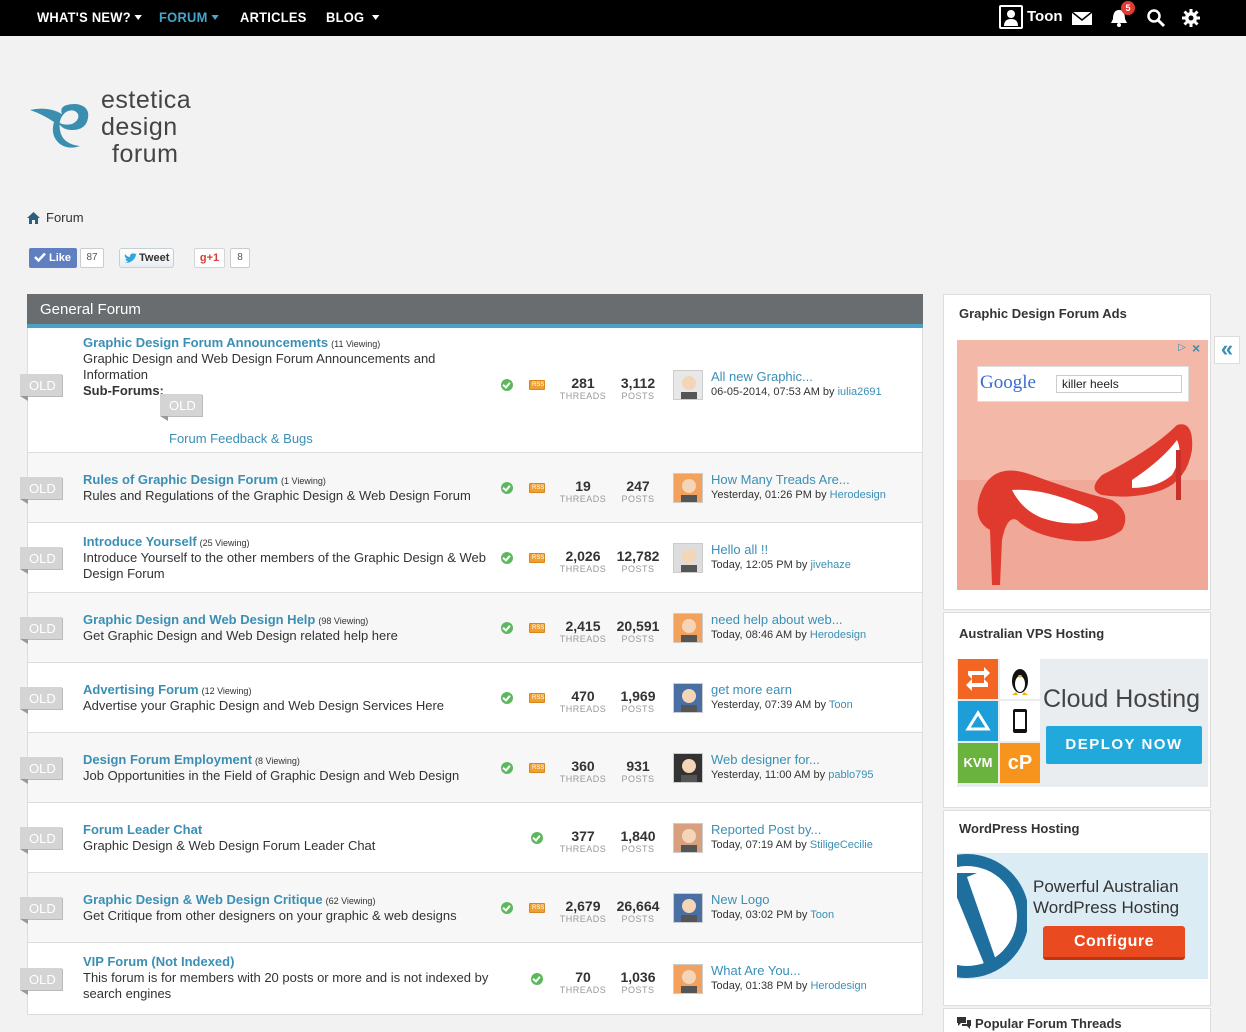 The height and width of the screenshot is (1032, 1246). Describe the element at coordinates (751, 689) in the screenshot. I see `last-post-title: get more earn` at that location.